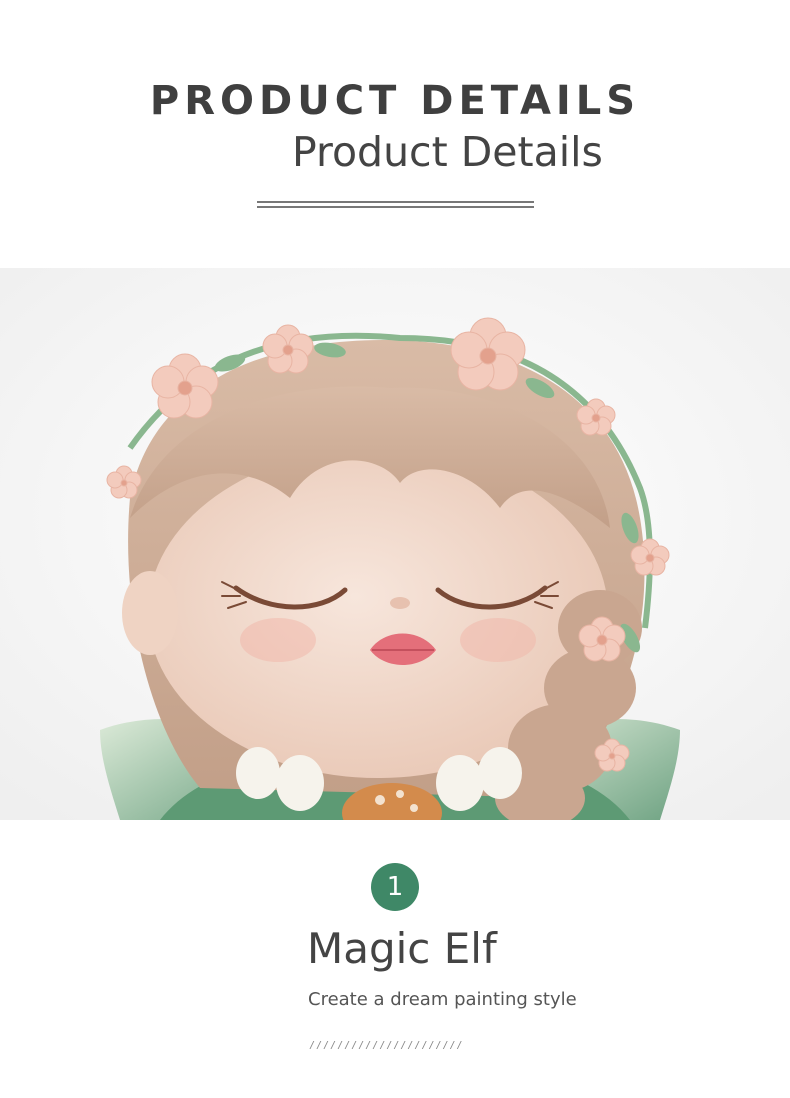  What do you see at coordinates (395, 887) in the screenshot?
I see `feature-number-badge: 1` at bounding box center [395, 887].